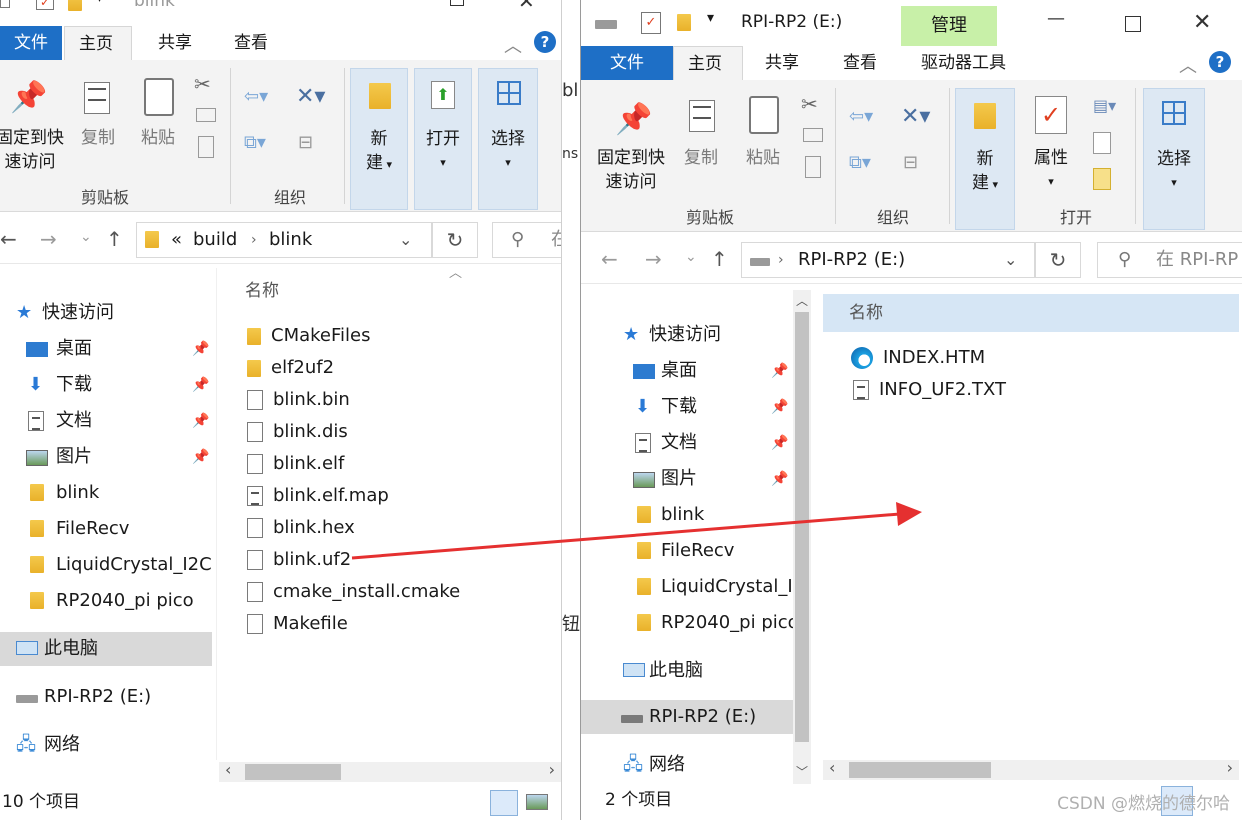  What do you see at coordinates (48, 239) in the screenshot?
I see `forward-icon: →` at bounding box center [48, 239].